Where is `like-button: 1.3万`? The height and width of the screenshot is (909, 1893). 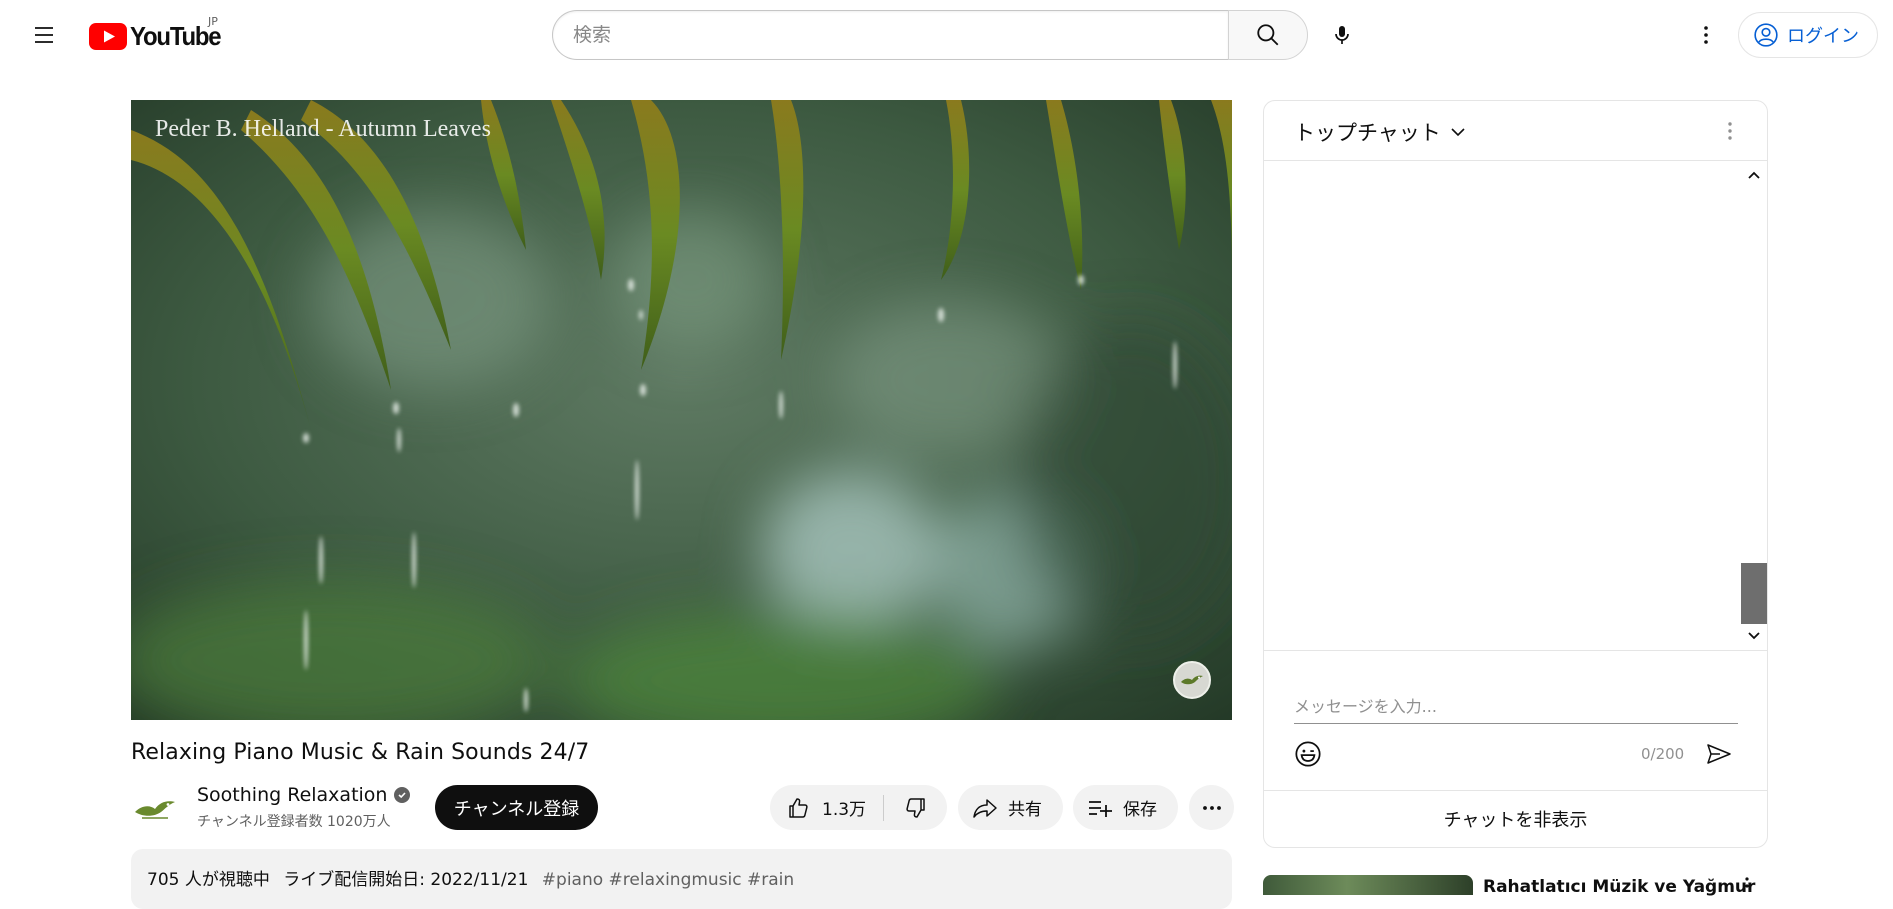 like-button: 1.3万 is located at coordinates (826, 807).